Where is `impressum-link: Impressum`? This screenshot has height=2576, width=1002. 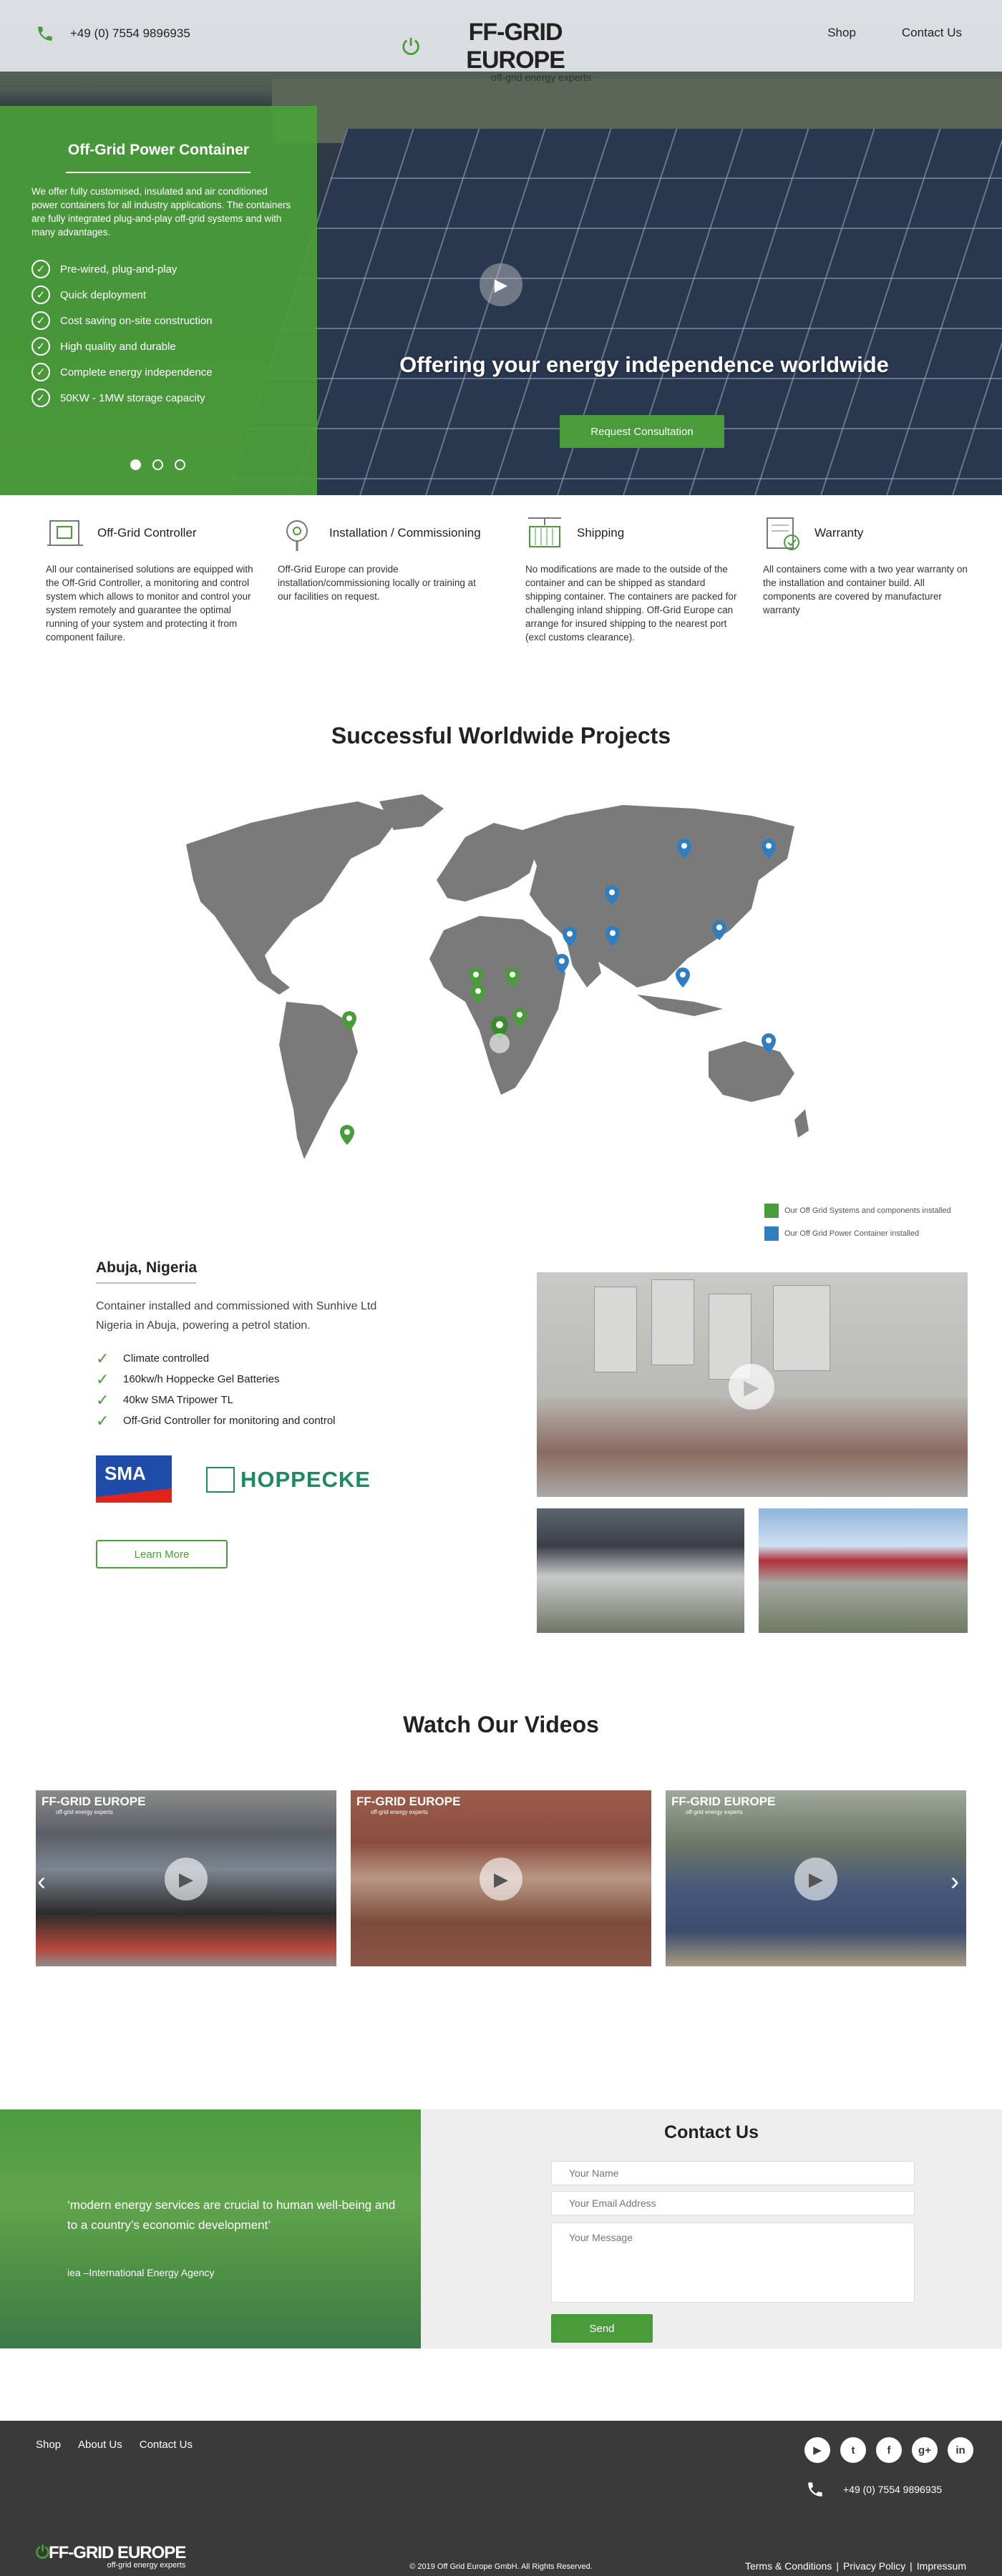 impressum-link: Impressum is located at coordinates (941, 2566).